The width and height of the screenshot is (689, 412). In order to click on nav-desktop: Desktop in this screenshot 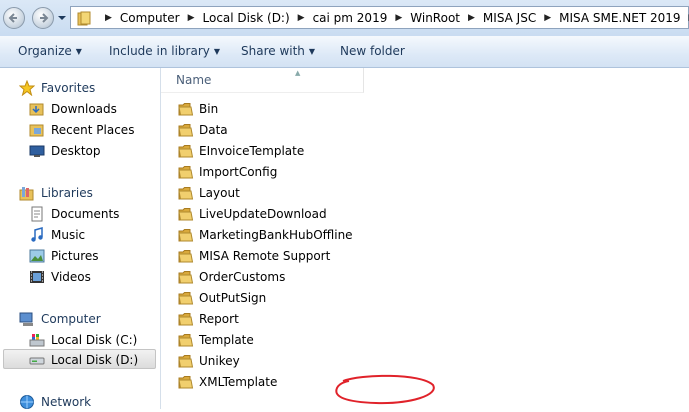, I will do `click(65, 151)`.